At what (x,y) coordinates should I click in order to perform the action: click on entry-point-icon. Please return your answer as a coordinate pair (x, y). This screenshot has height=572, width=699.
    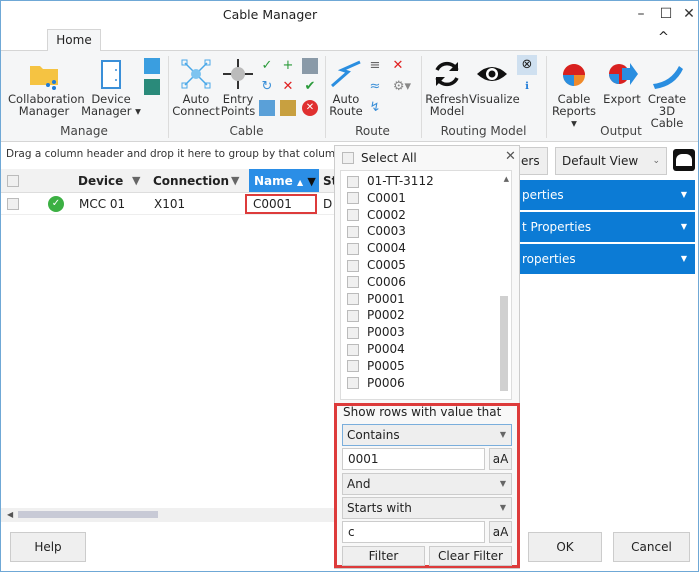
    Looking at the image, I should click on (238, 74).